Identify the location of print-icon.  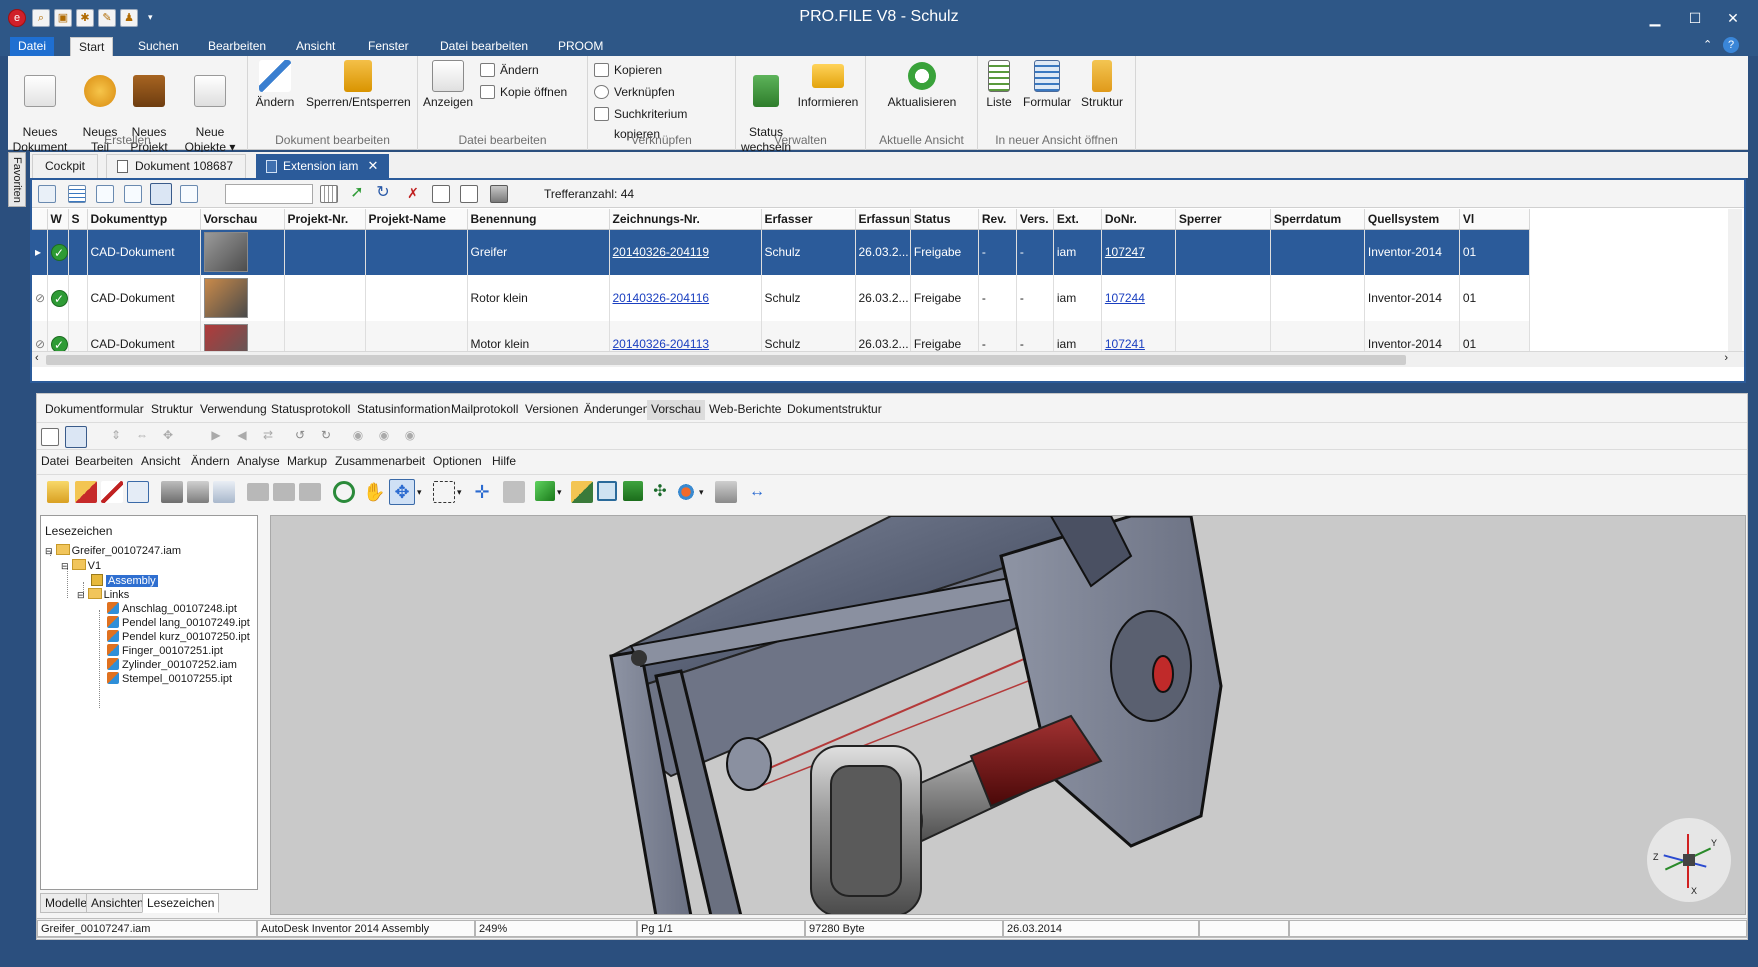
(499, 194).